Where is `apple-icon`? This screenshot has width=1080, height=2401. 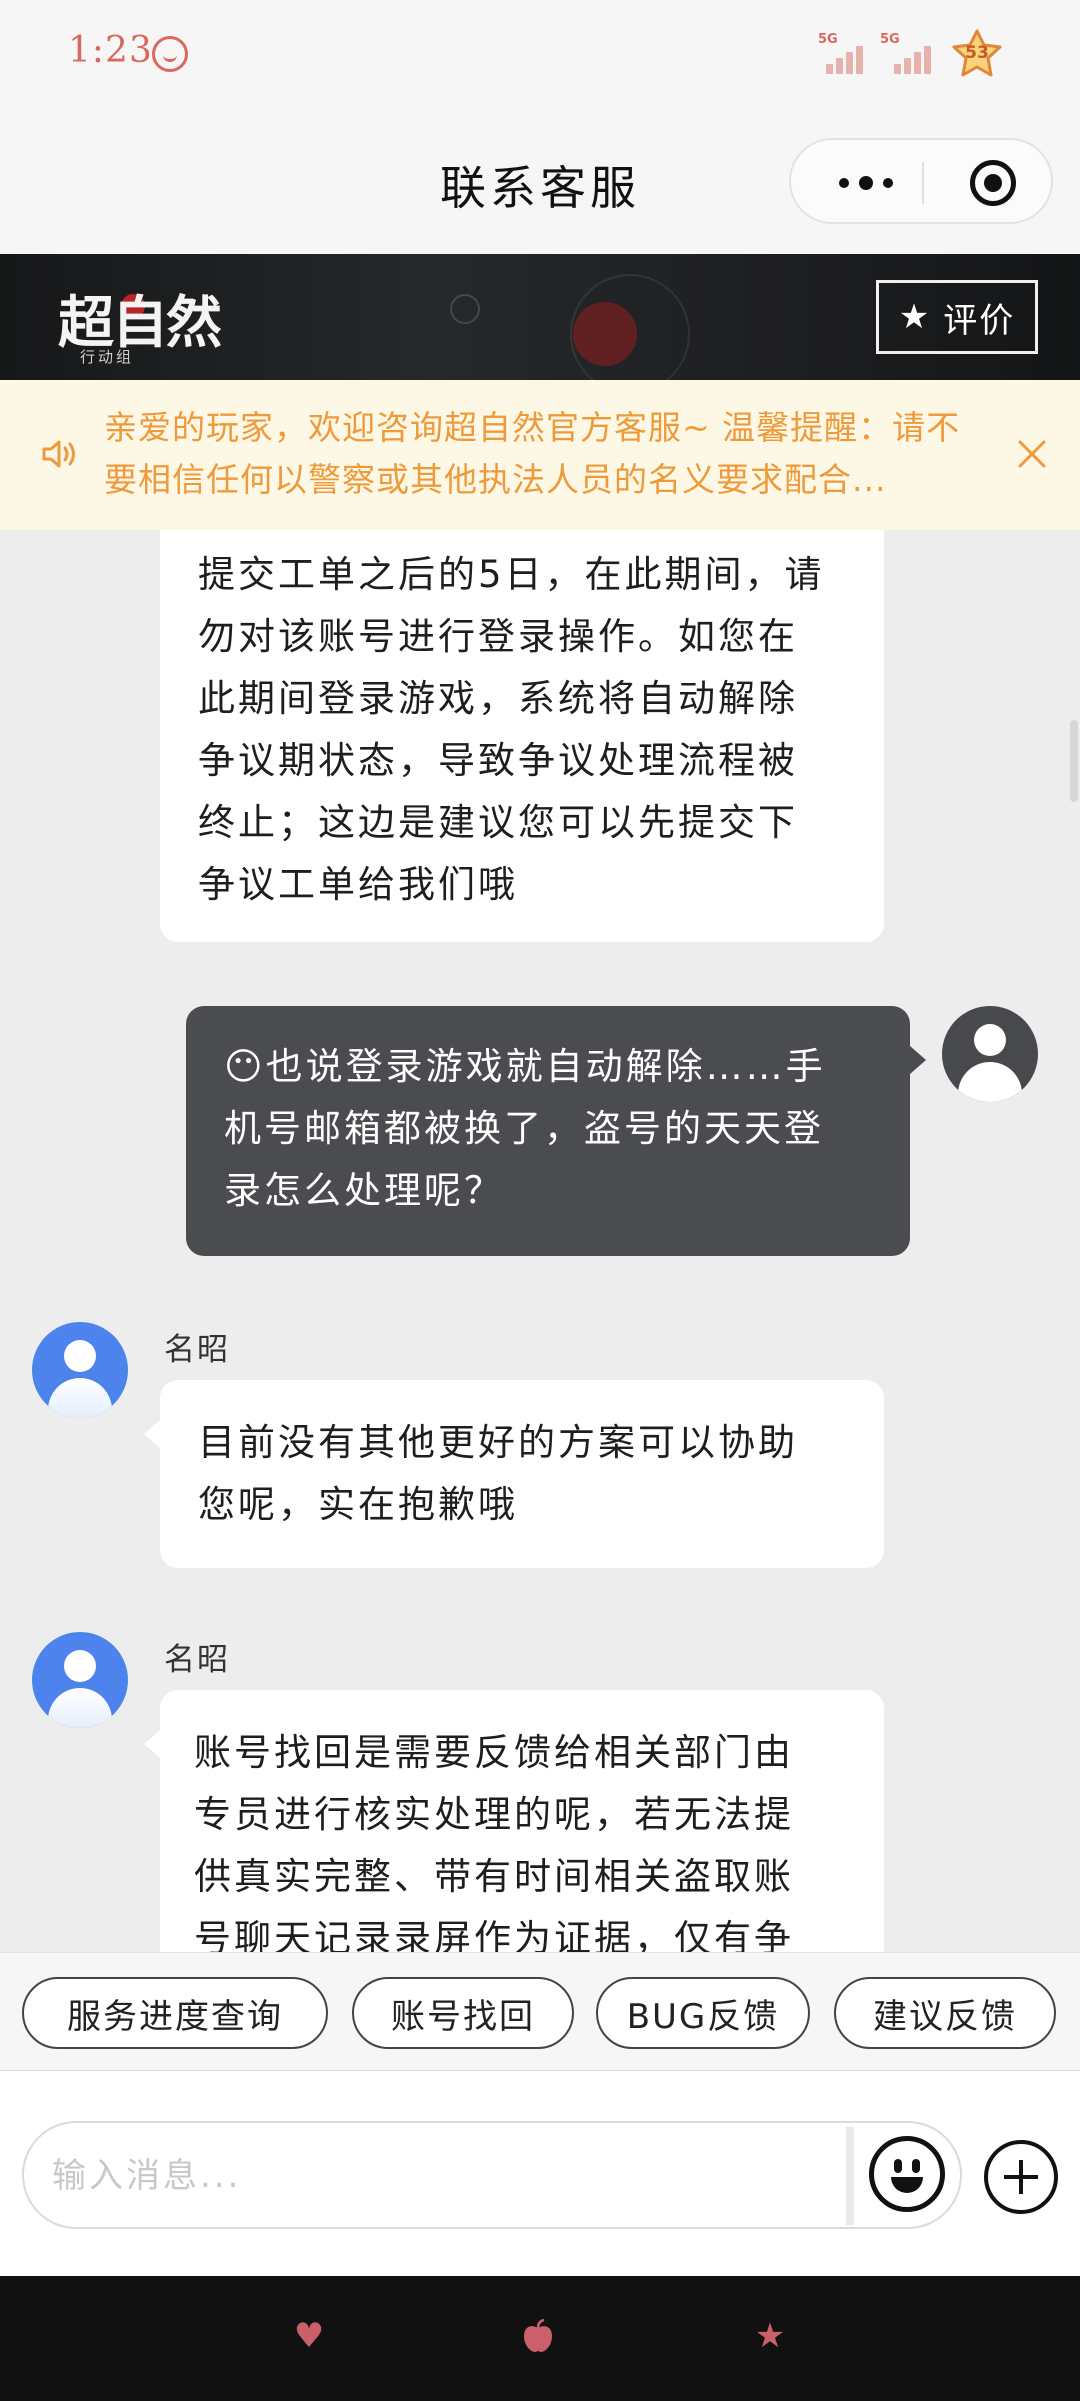
apple-icon is located at coordinates (538, 2336).